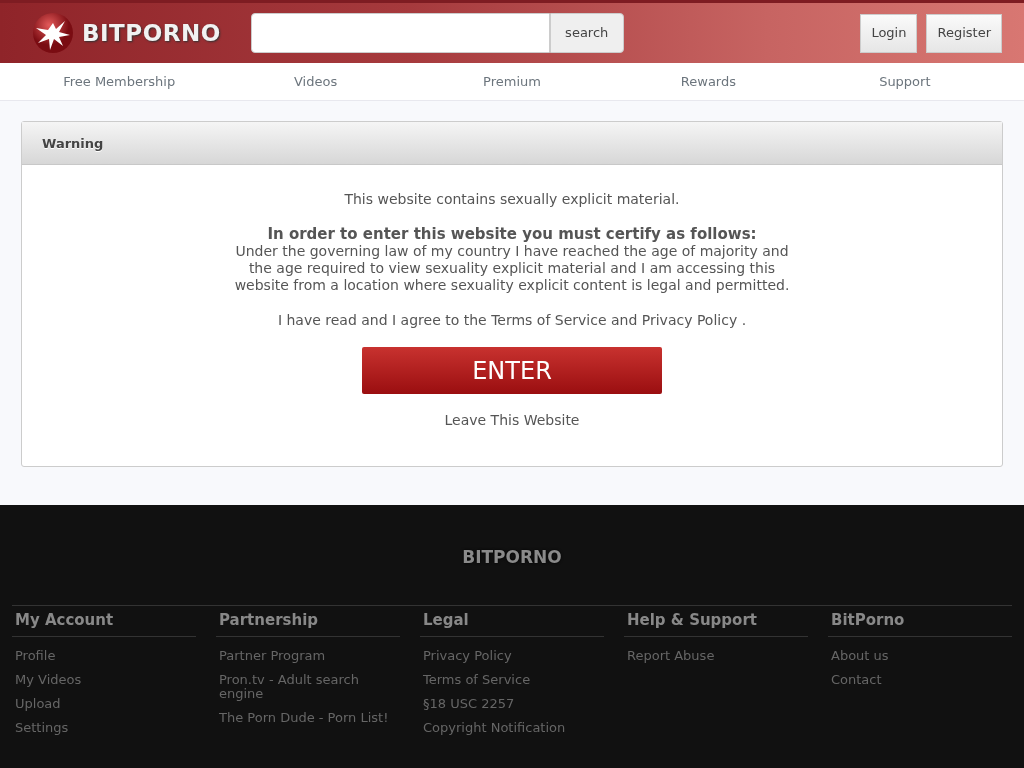  I want to click on footer-heading: Partnership, so click(308, 621).